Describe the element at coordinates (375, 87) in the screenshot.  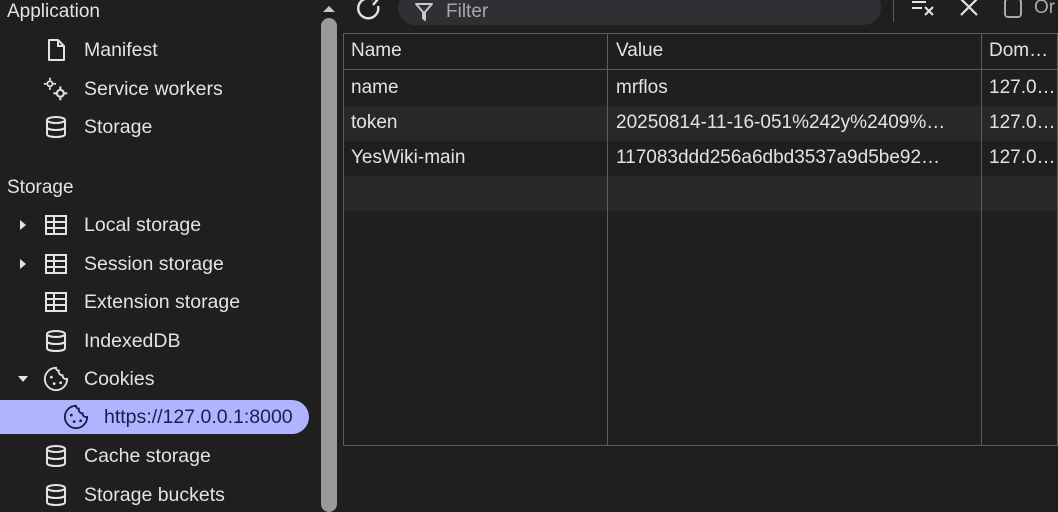
I see `cell-name: name` at that location.